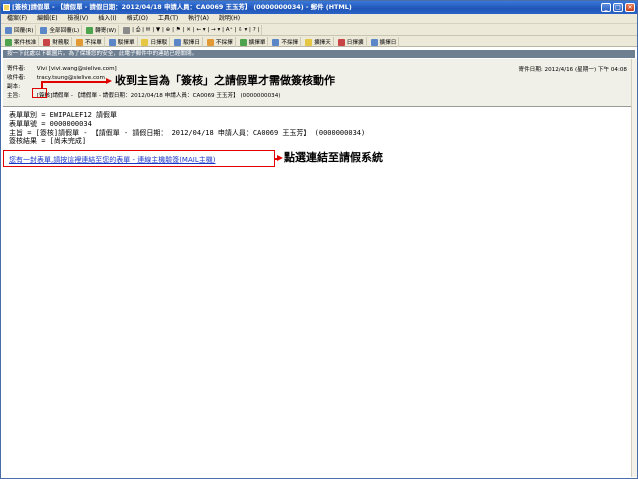 This screenshot has width=638, height=479. What do you see at coordinates (8, 42) in the screenshot?
I see `approve-icon` at bounding box center [8, 42].